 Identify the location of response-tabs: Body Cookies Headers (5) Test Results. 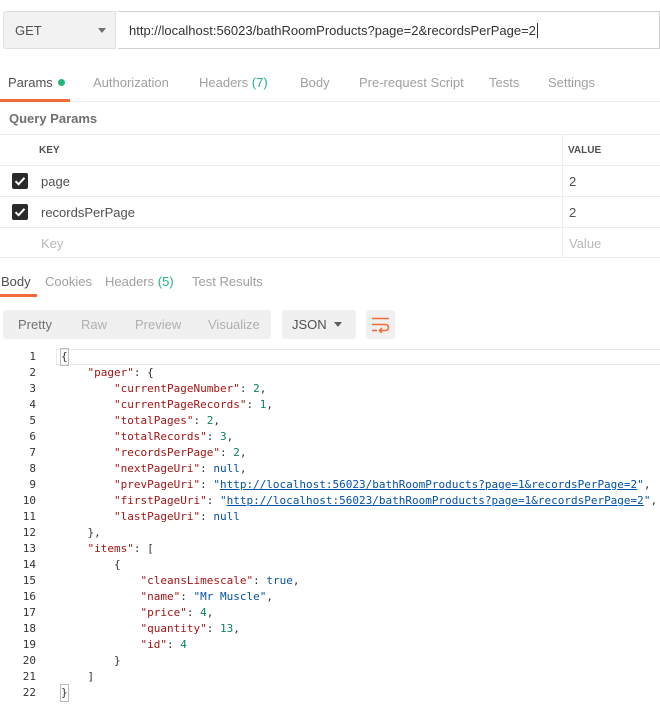
(330, 283).